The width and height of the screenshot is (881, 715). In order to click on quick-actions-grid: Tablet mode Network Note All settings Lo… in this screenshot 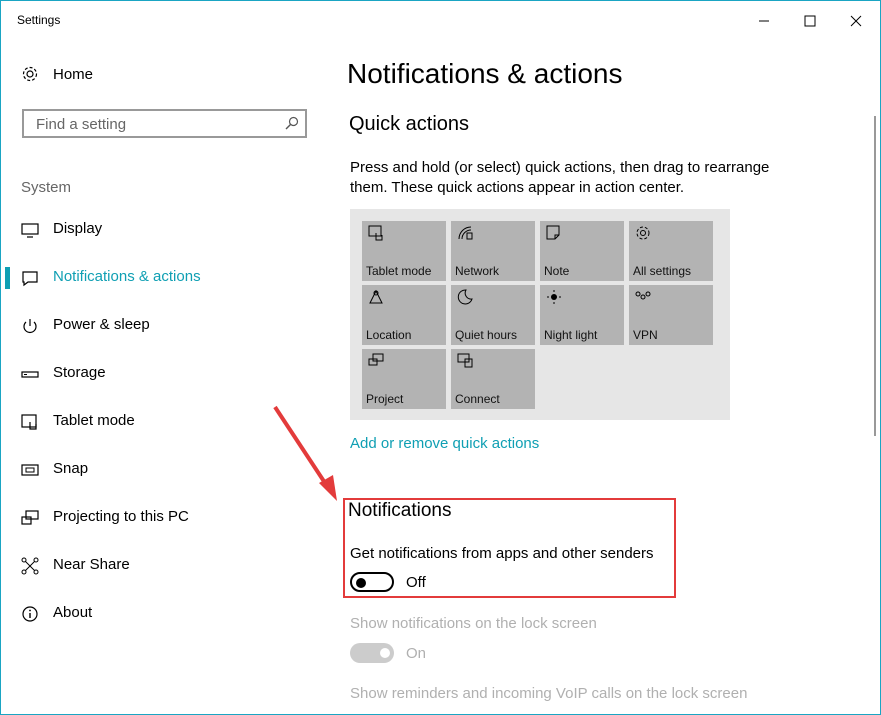, I will do `click(540, 314)`.